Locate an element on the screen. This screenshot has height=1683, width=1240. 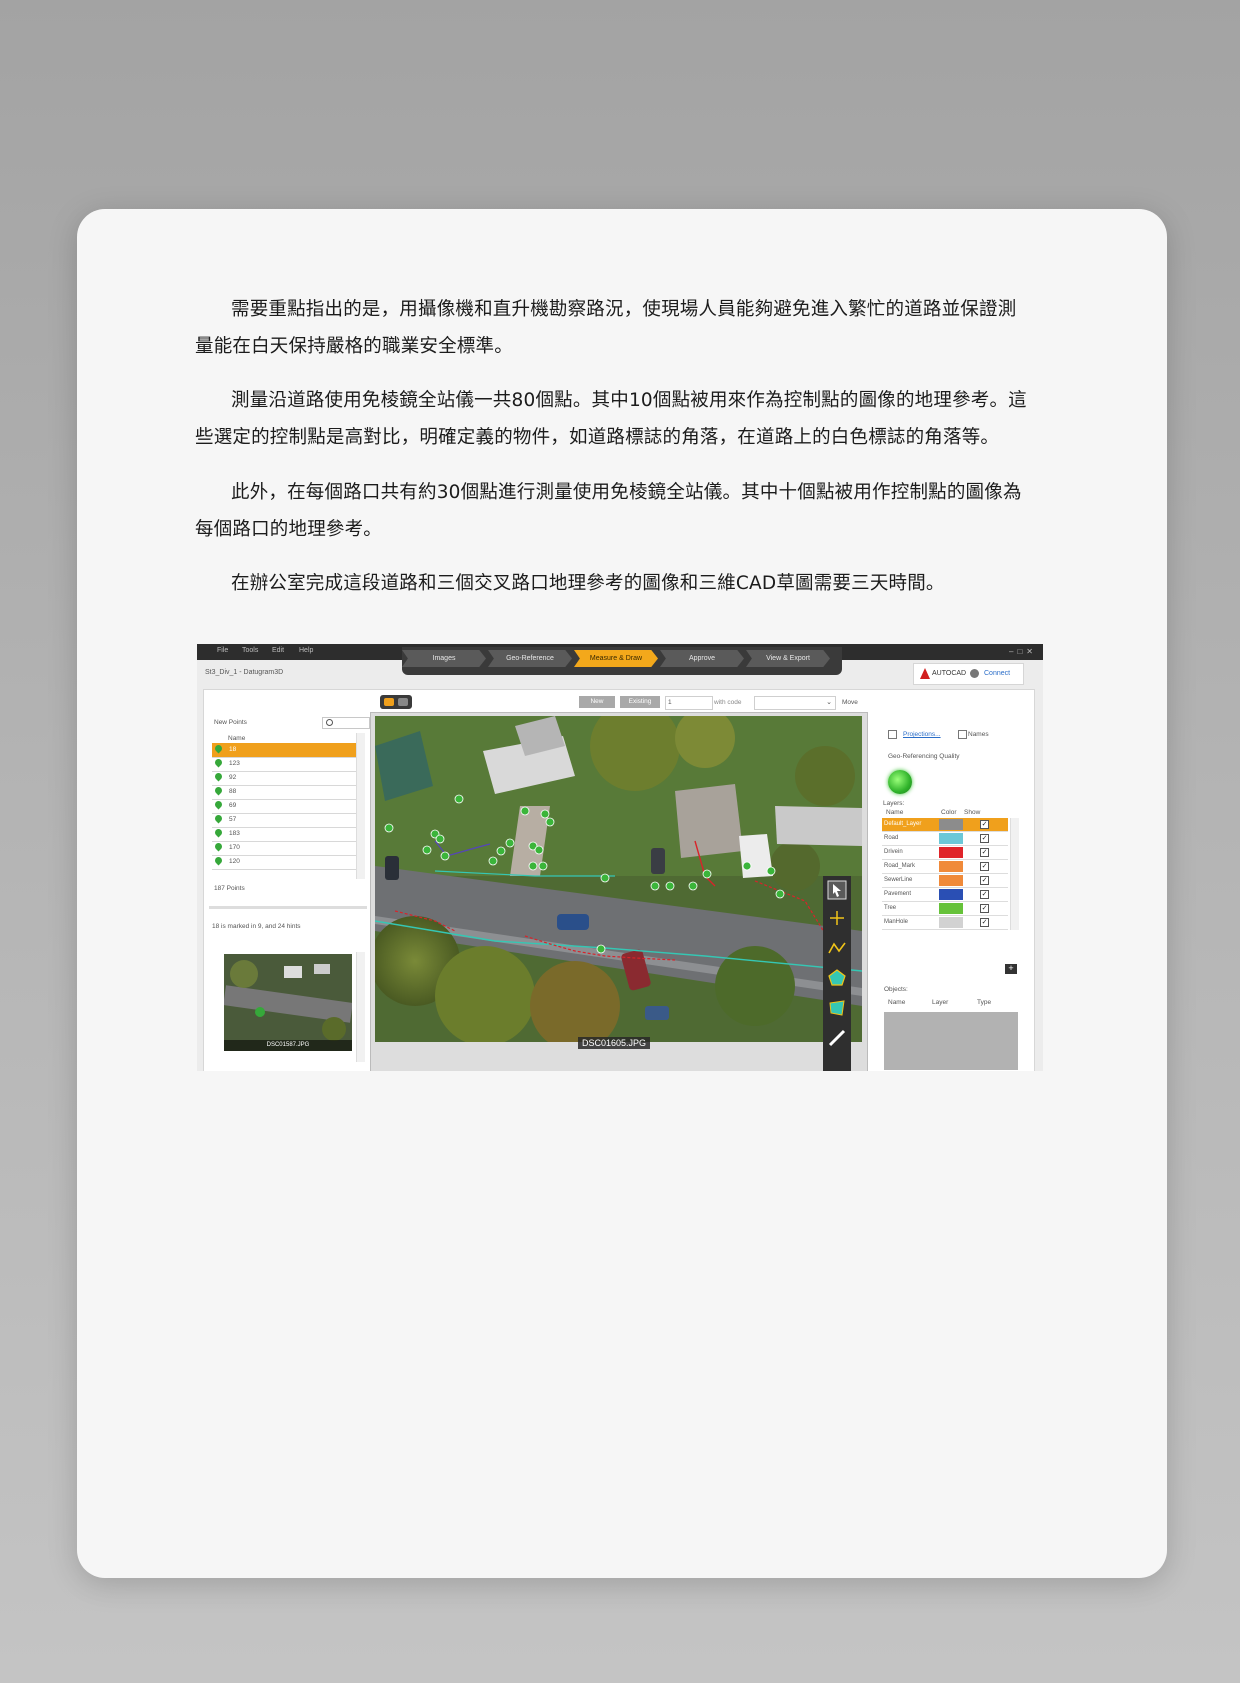
step-measure-draw: Measure & Draw is located at coordinates (616, 658).